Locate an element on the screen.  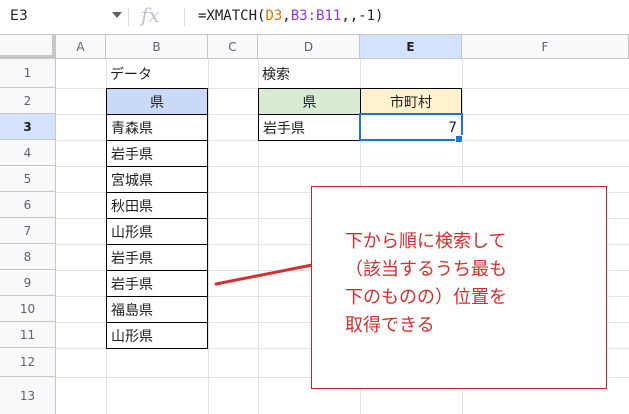
callout-line-4: 取得できる is located at coordinates (390, 325).